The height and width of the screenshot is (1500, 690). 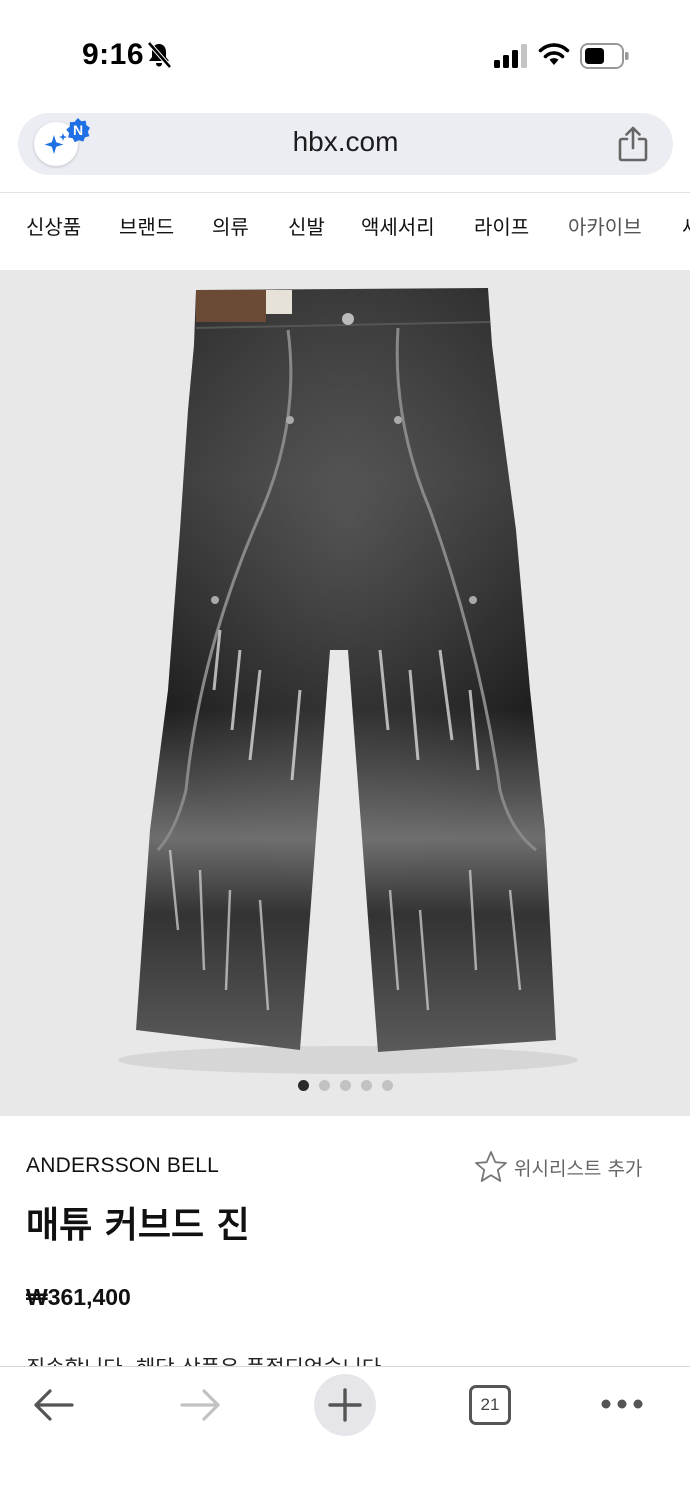 I want to click on share-icon, so click(x=633, y=144).